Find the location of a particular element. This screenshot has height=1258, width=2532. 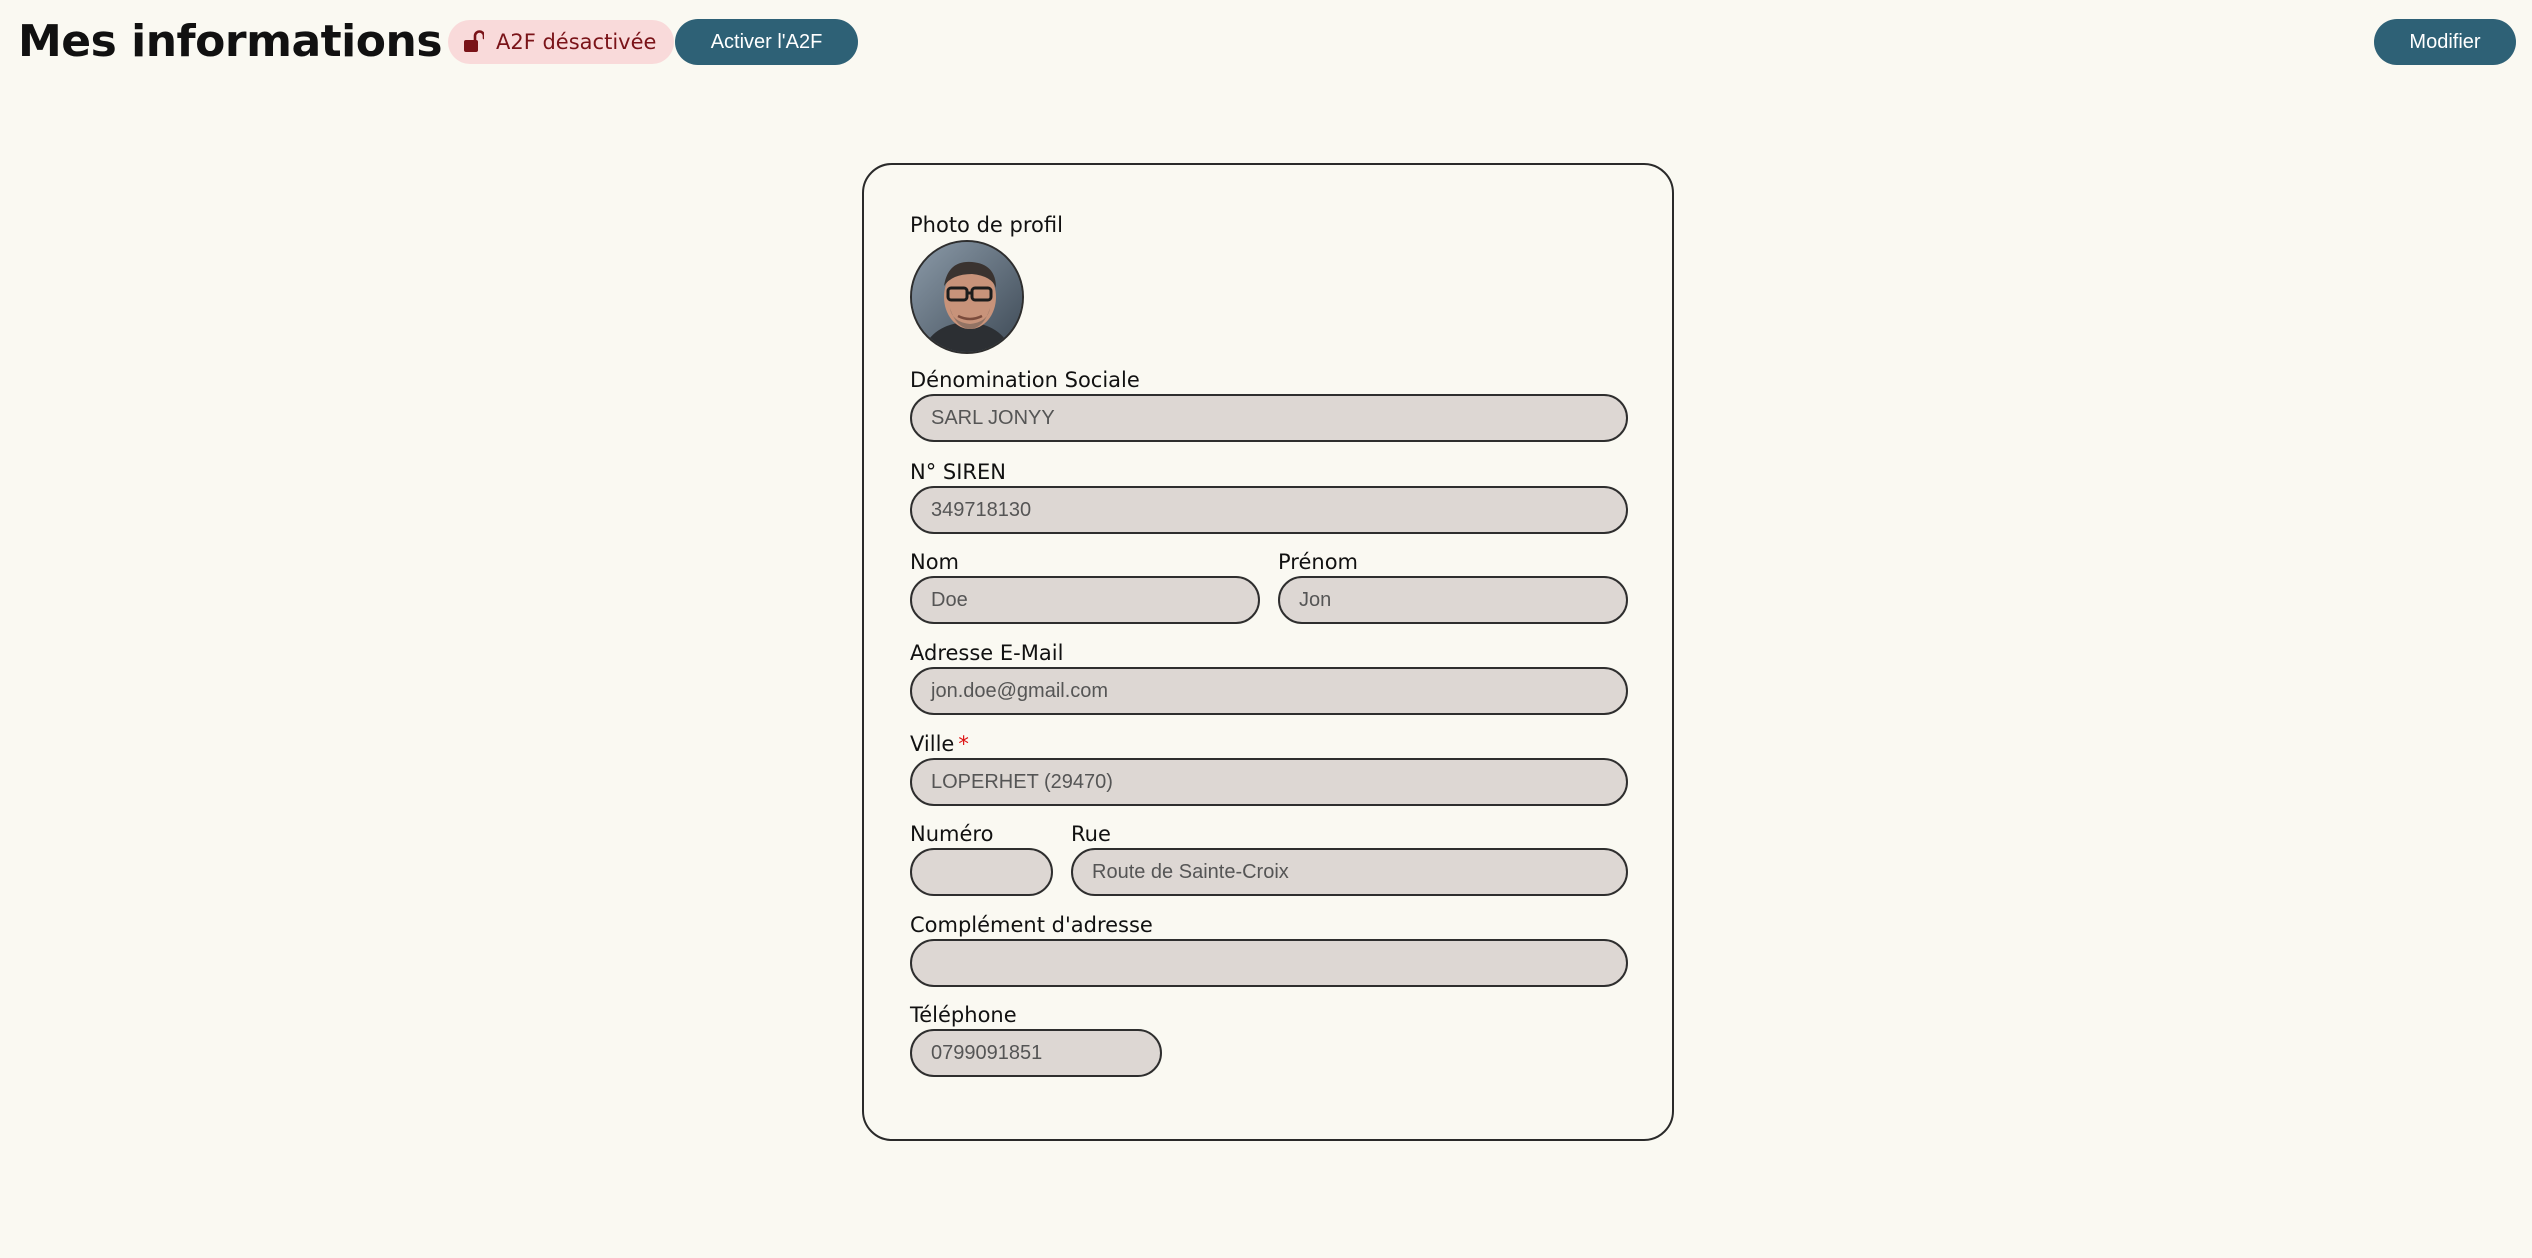

telephone-label: Téléphone is located at coordinates (963, 1015).